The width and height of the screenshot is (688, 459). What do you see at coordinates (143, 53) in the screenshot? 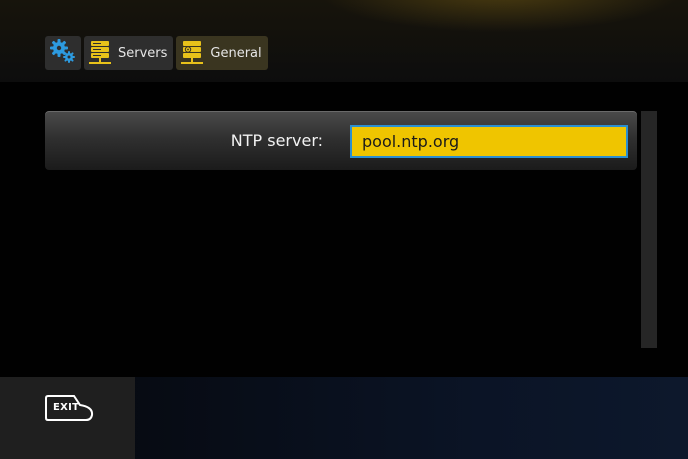
I see `breadcrumb-servers-label: Servers` at bounding box center [143, 53].